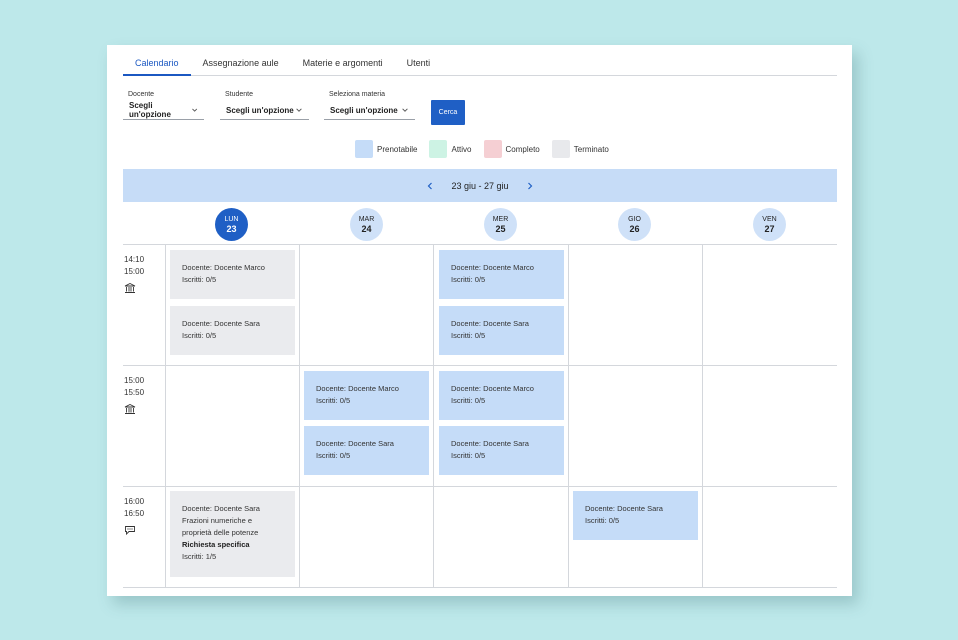  What do you see at coordinates (134, 259) in the screenshot?
I see `slot-start: 14:10` at bounding box center [134, 259].